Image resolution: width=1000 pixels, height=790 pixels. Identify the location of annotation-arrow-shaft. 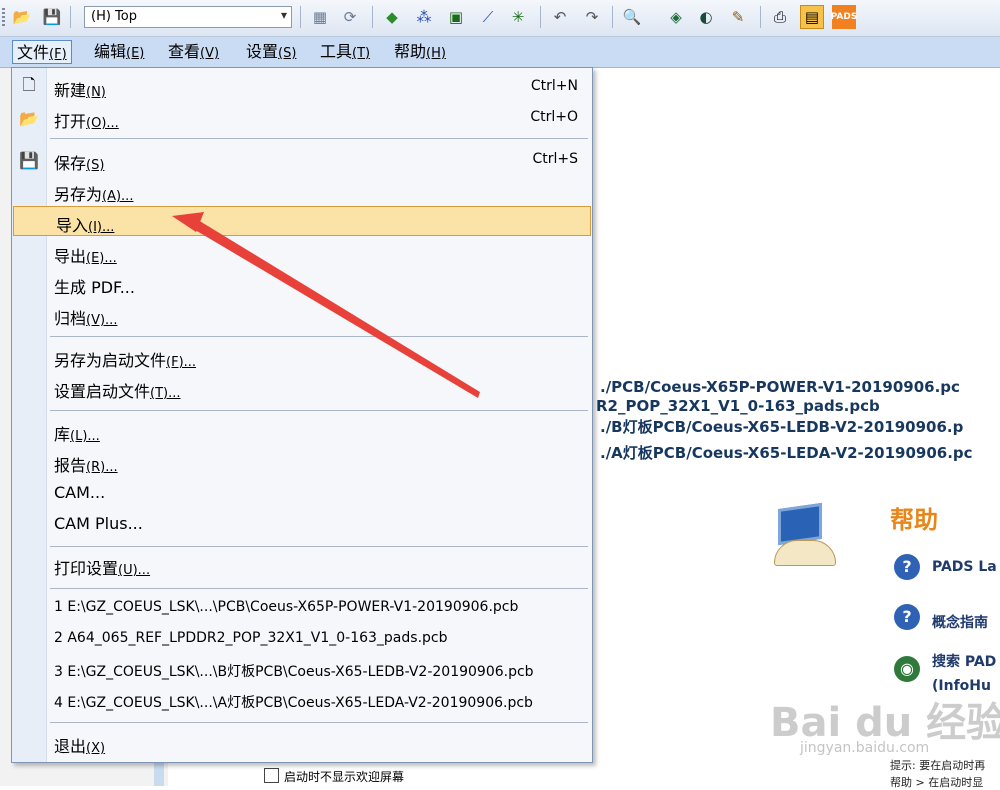
(327, 308).